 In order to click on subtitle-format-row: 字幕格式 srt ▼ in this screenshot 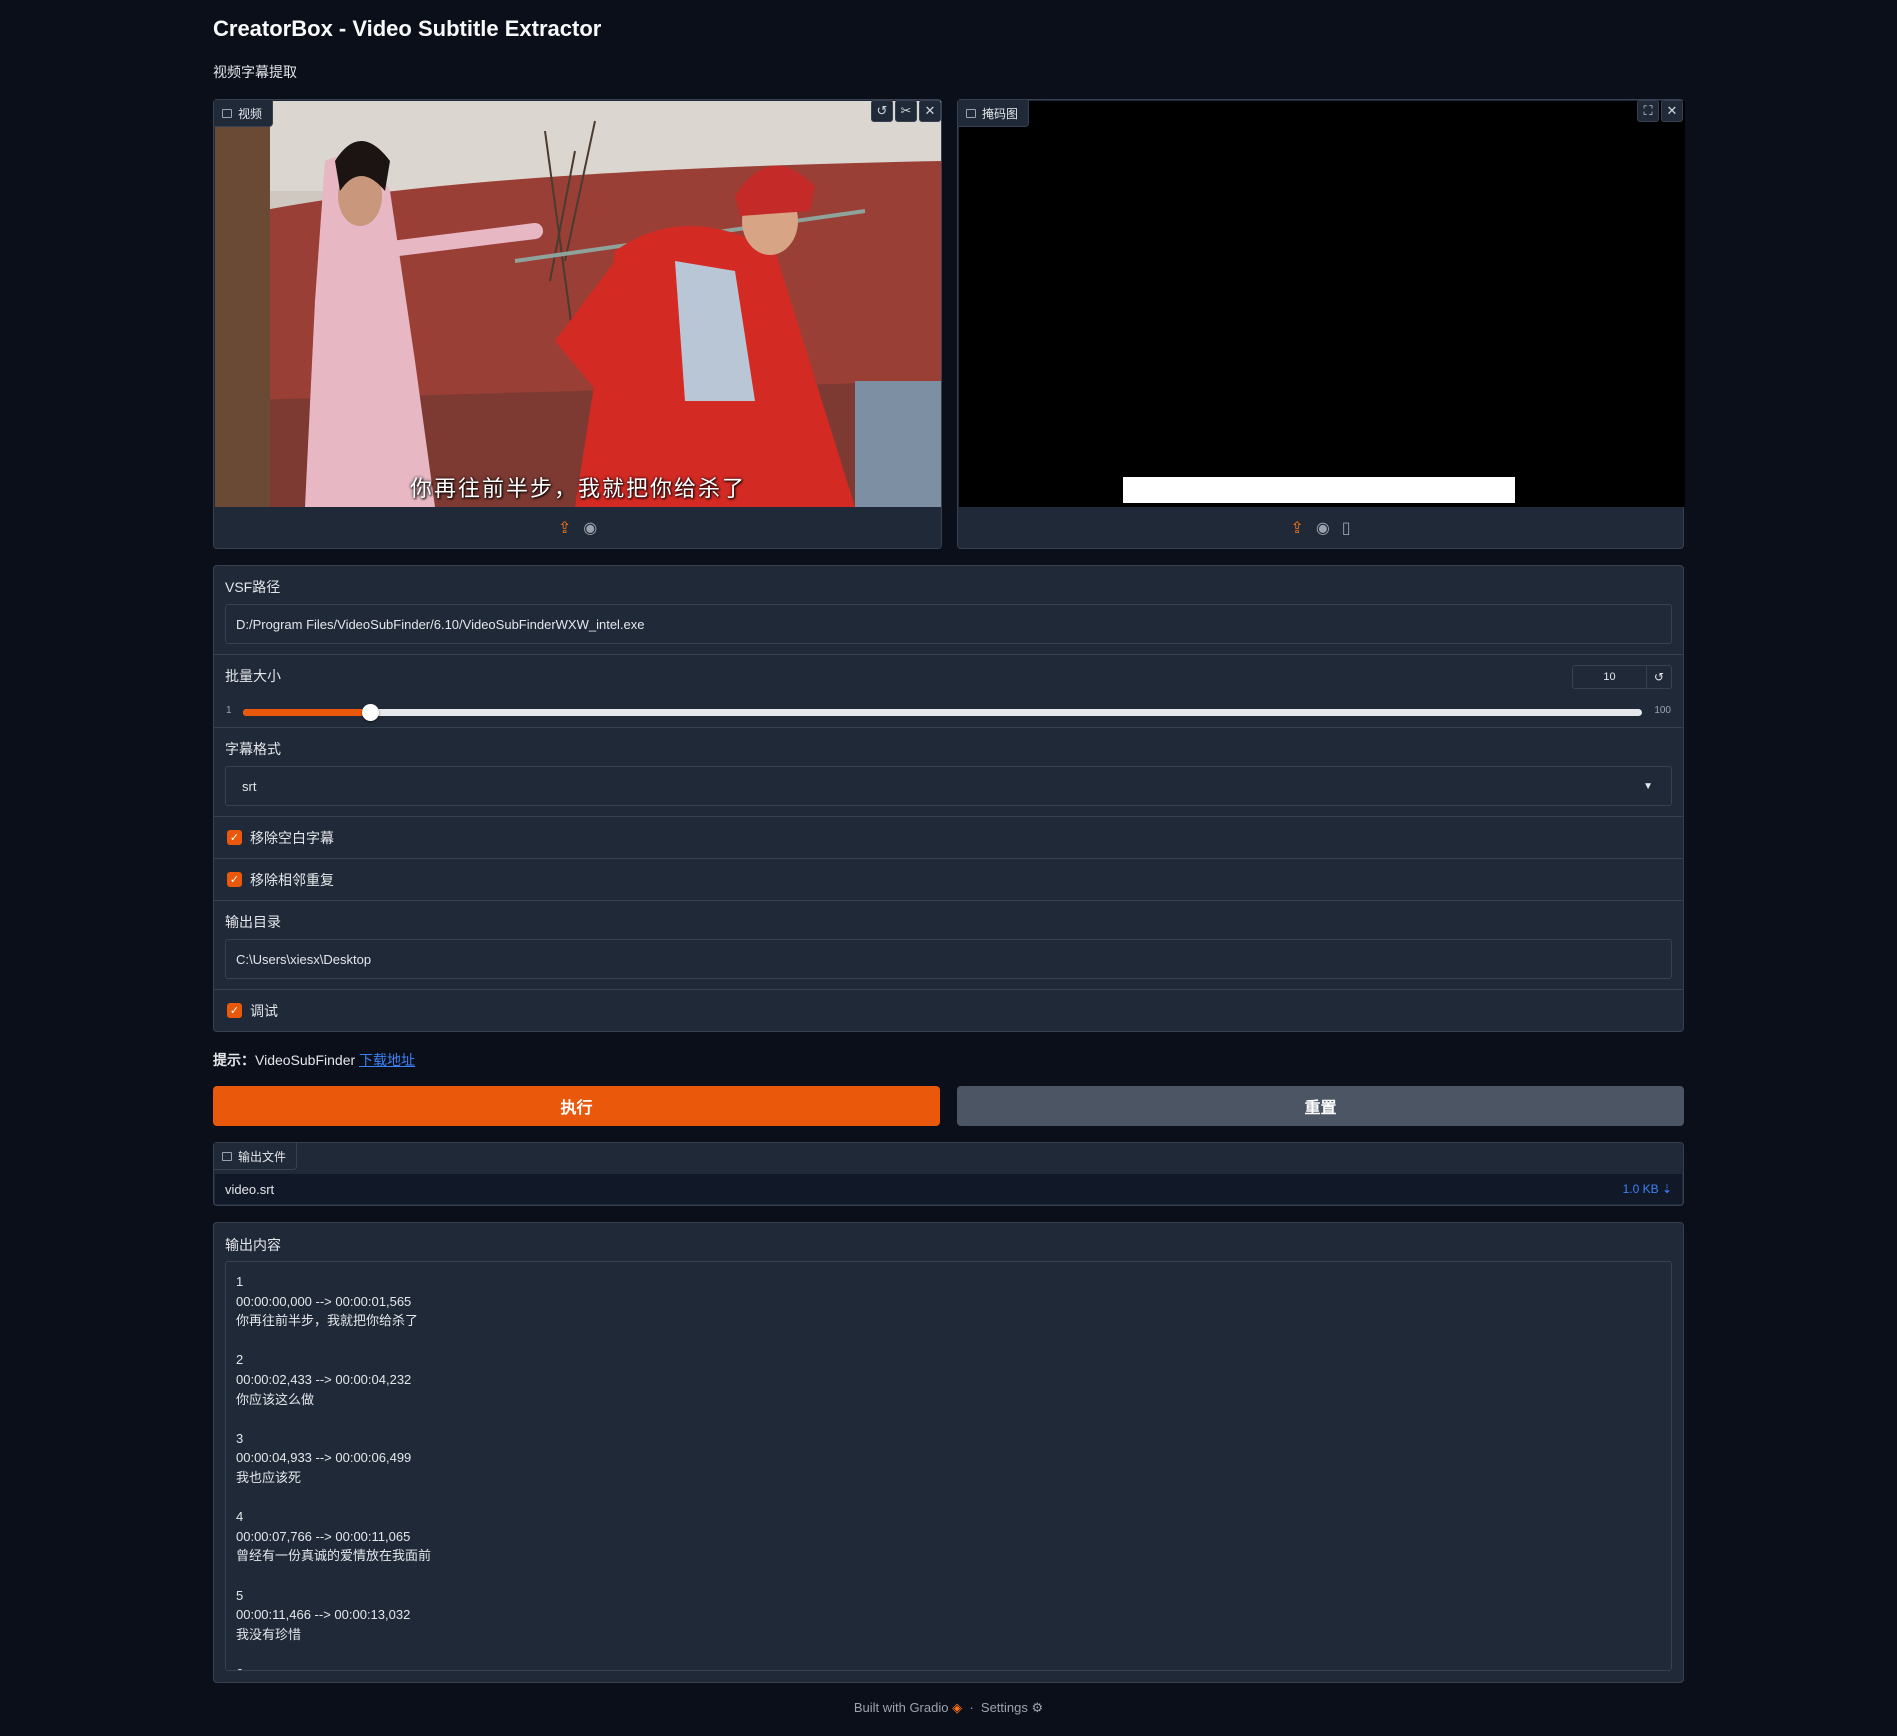, I will do `click(948, 772)`.